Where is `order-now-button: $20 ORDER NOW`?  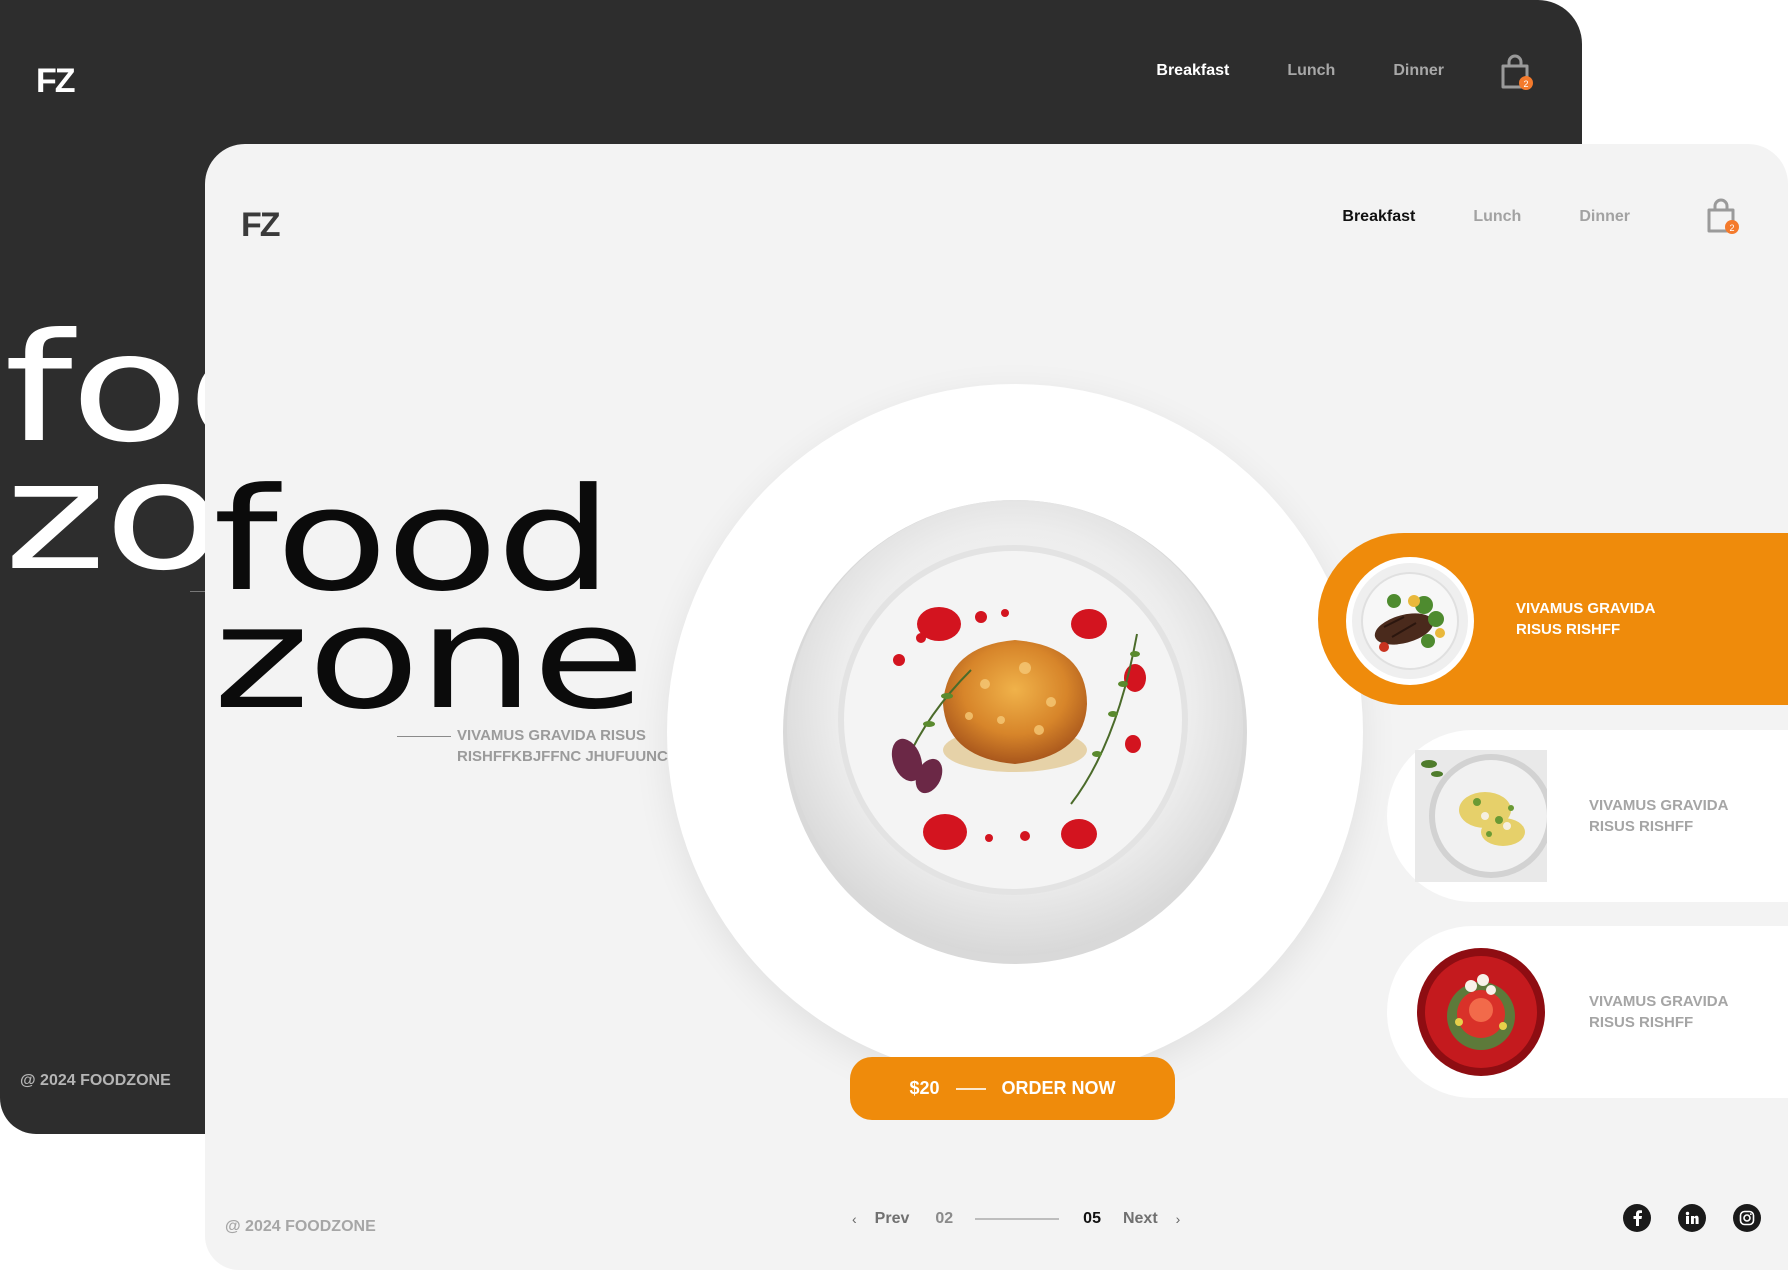
order-now-button: $20 ORDER NOW is located at coordinates (1012, 1088).